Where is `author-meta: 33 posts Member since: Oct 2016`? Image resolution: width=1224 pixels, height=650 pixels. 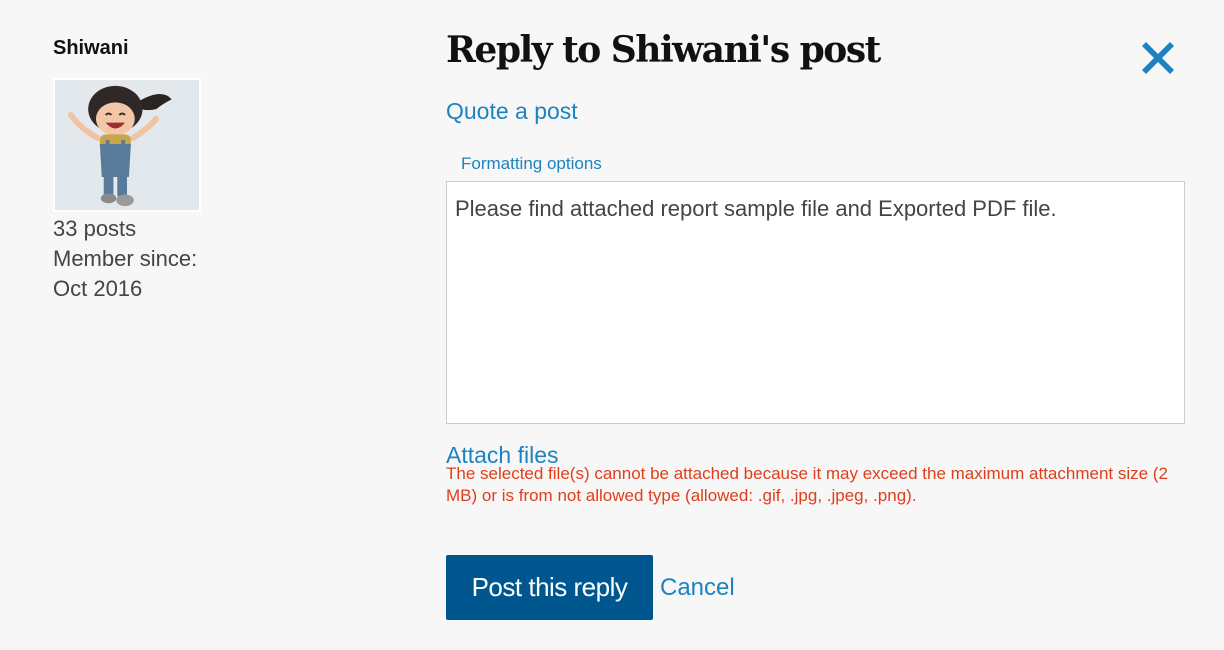
author-meta: 33 posts Member since: Oct 2016 is located at coordinates (173, 259).